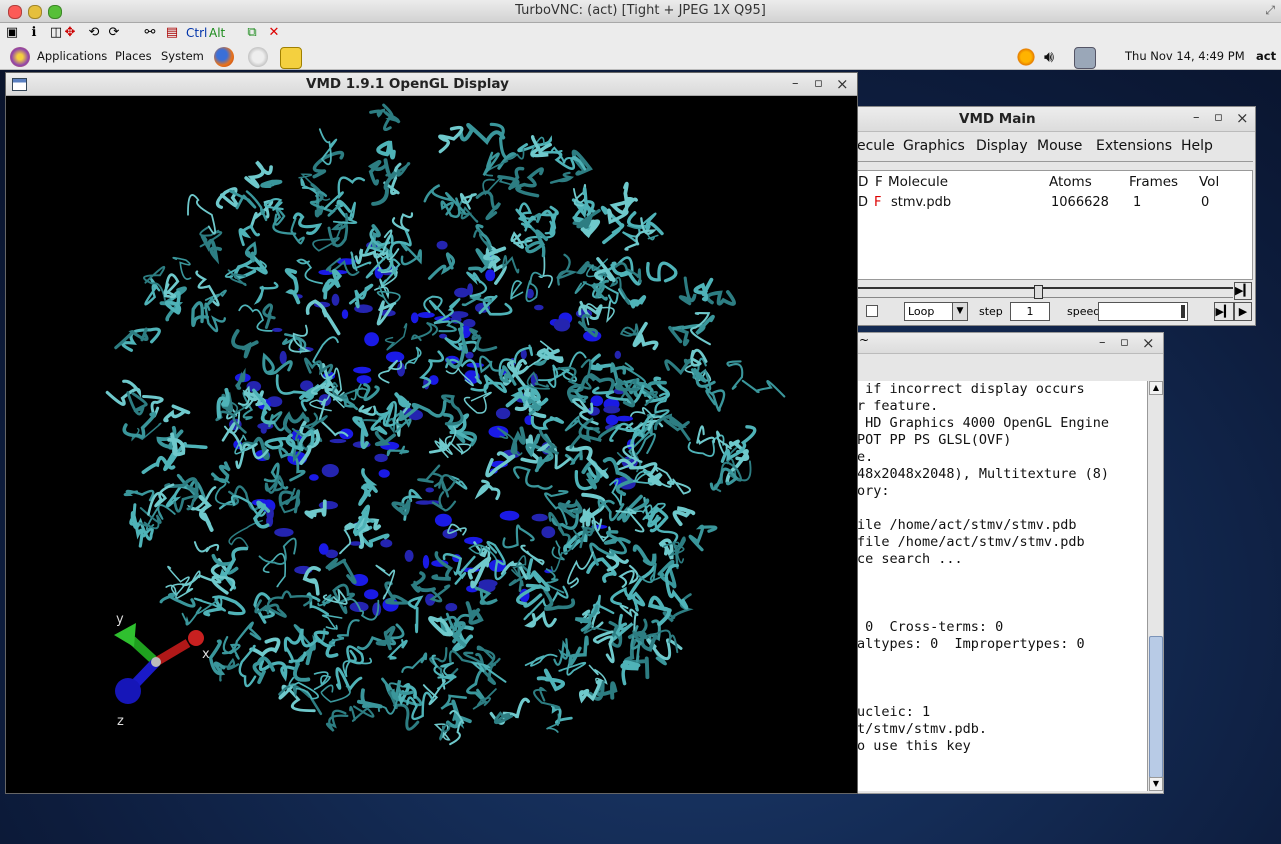 This screenshot has height=844, width=1281. Describe the element at coordinates (1224, 311) in the screenshot. I see `step-forward-icon: ▶▎` at that location.